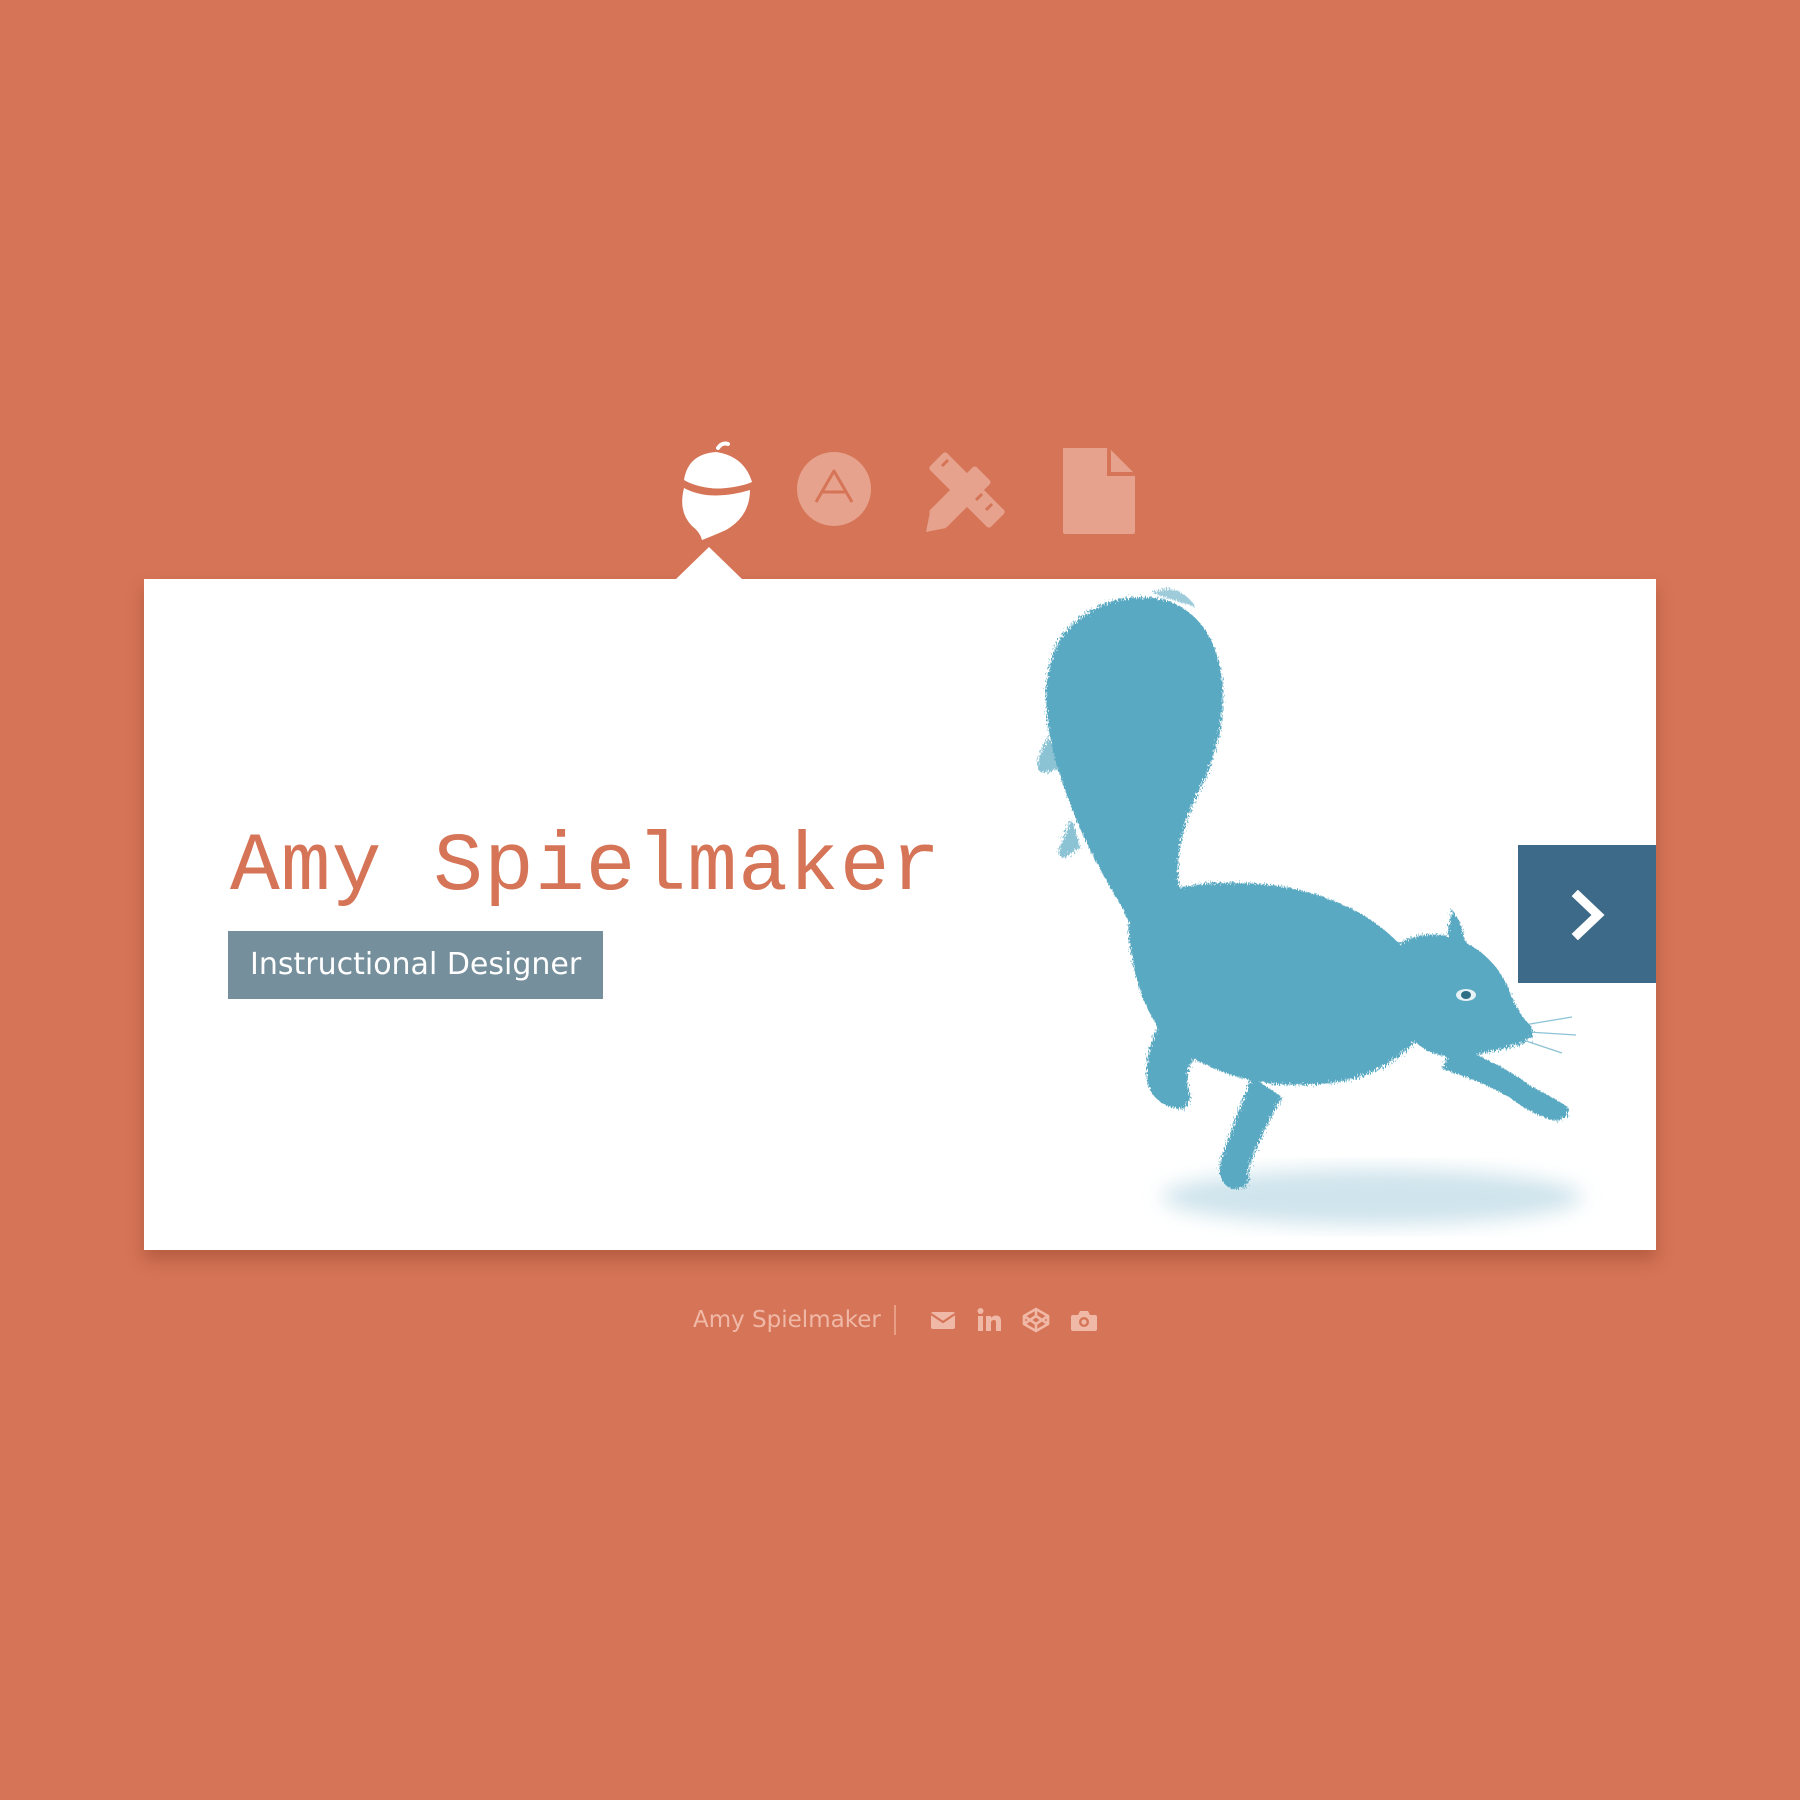 This screenshot has width=1800, height=1800. What do you see at coordinates (416, 965) in the screenshot?
I see `role-badge: Instructional Designer` at bounding box center [416, 965].